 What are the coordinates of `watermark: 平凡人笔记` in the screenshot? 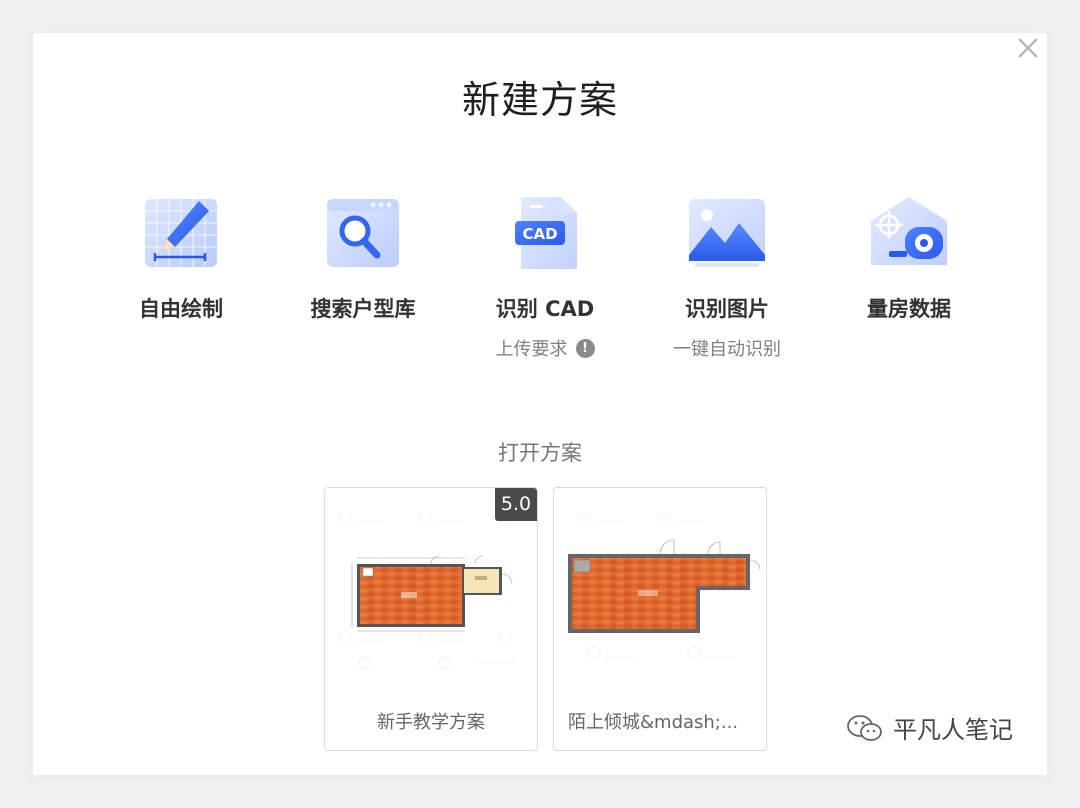 It's located at (929, 727).